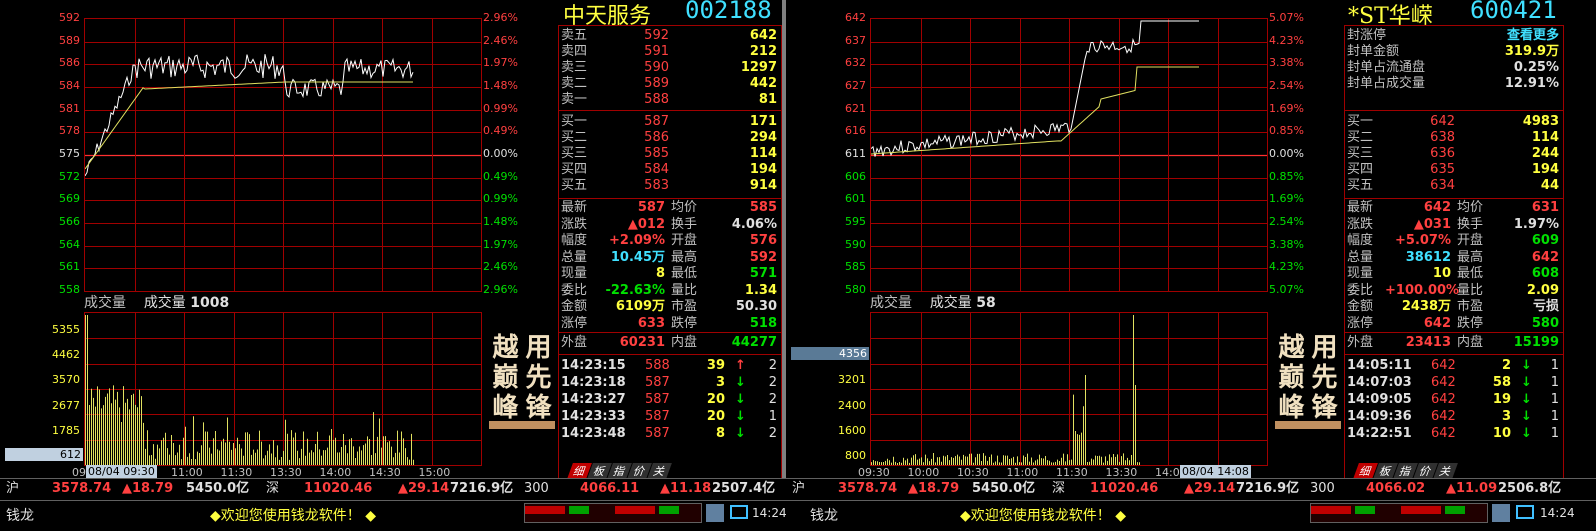 The height and width of the screenshot is (531, 1596). Describe the element at coordinates (69, 85) in the screenshot. I see `price-tick: 584` at that location.